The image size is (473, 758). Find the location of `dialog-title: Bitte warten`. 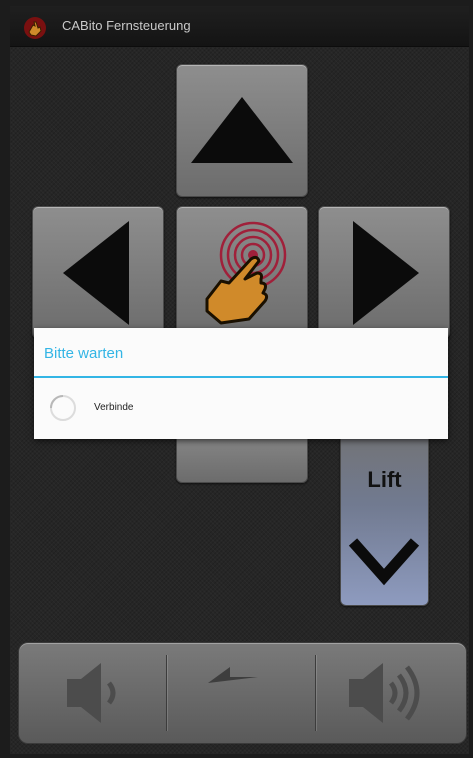

dialog-title: Bitte warten is located at coordinates (84, 353).